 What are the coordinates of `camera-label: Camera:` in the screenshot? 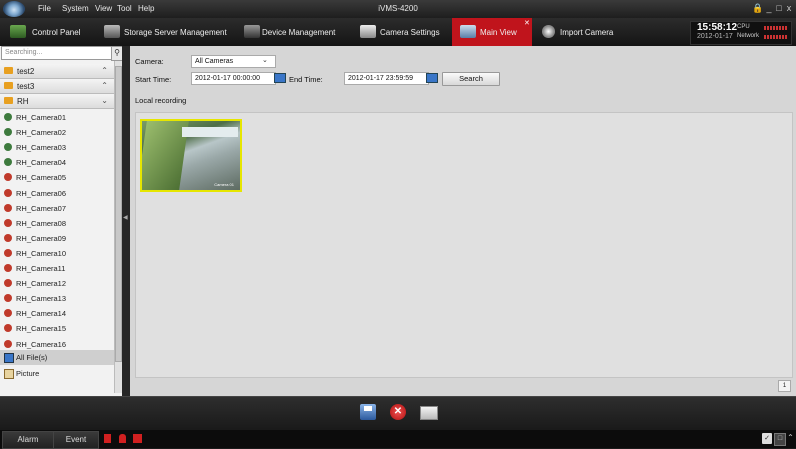 It's located at (149, 61).